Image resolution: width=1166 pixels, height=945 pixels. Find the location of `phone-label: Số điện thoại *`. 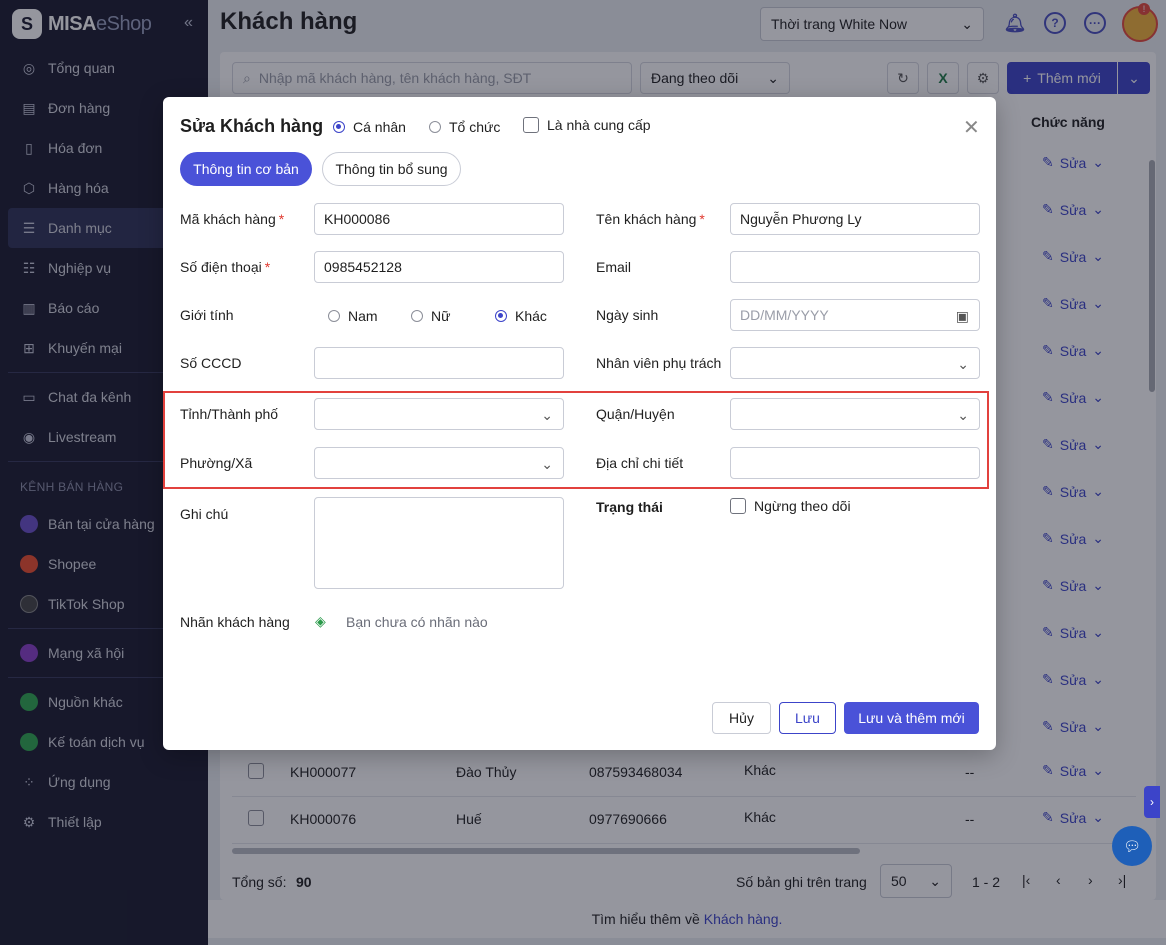

phone-label: Số điện thoại * is located at coordinates (225, 267).